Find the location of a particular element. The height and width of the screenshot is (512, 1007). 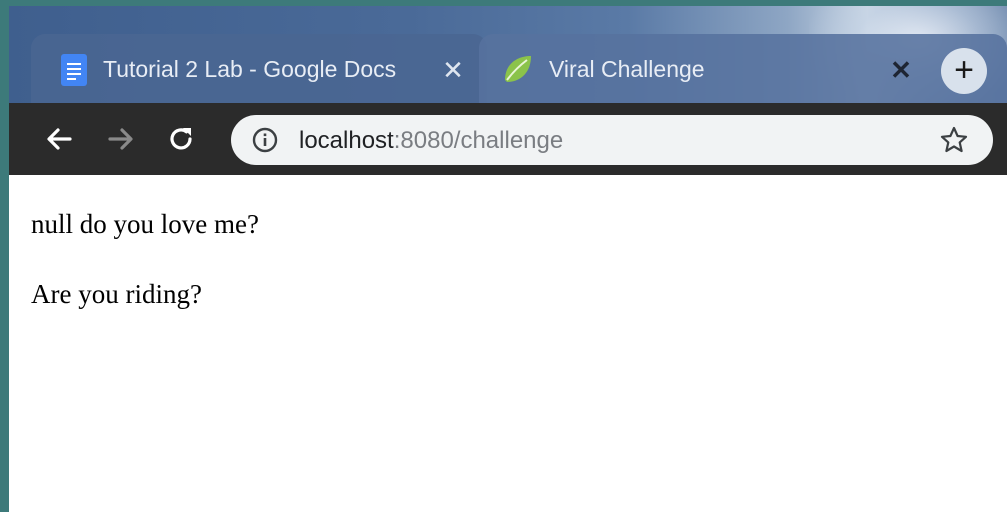

tab-google-docs: Tutorial 2 Lab - Google Docs ✕ is located at coordinates (259, 68).